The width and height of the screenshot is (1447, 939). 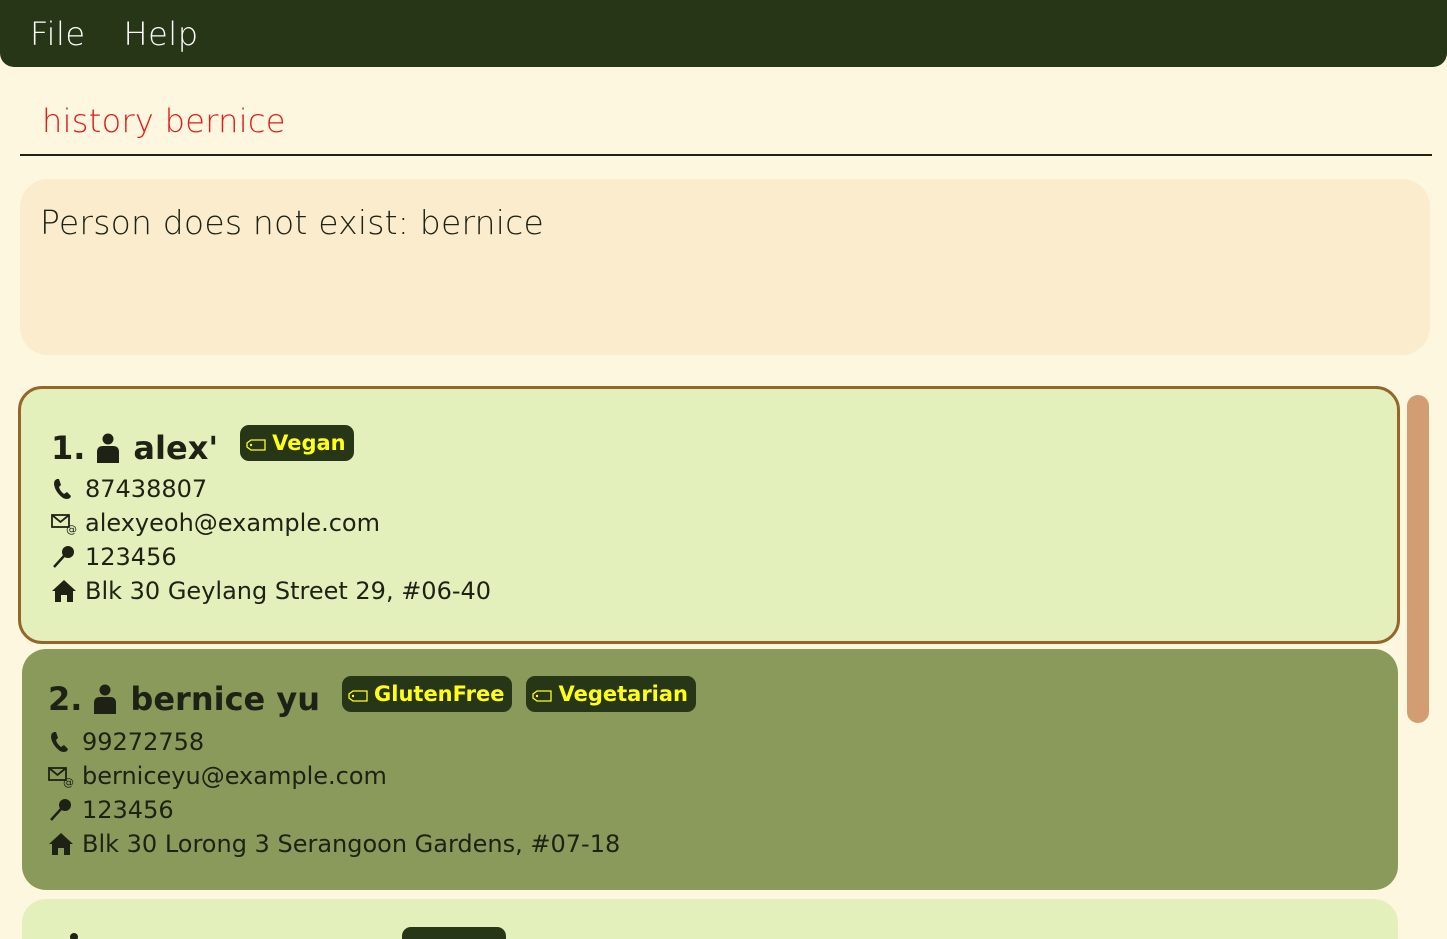 I want to click on list-scrollbar, so click(x=1418, y=559).